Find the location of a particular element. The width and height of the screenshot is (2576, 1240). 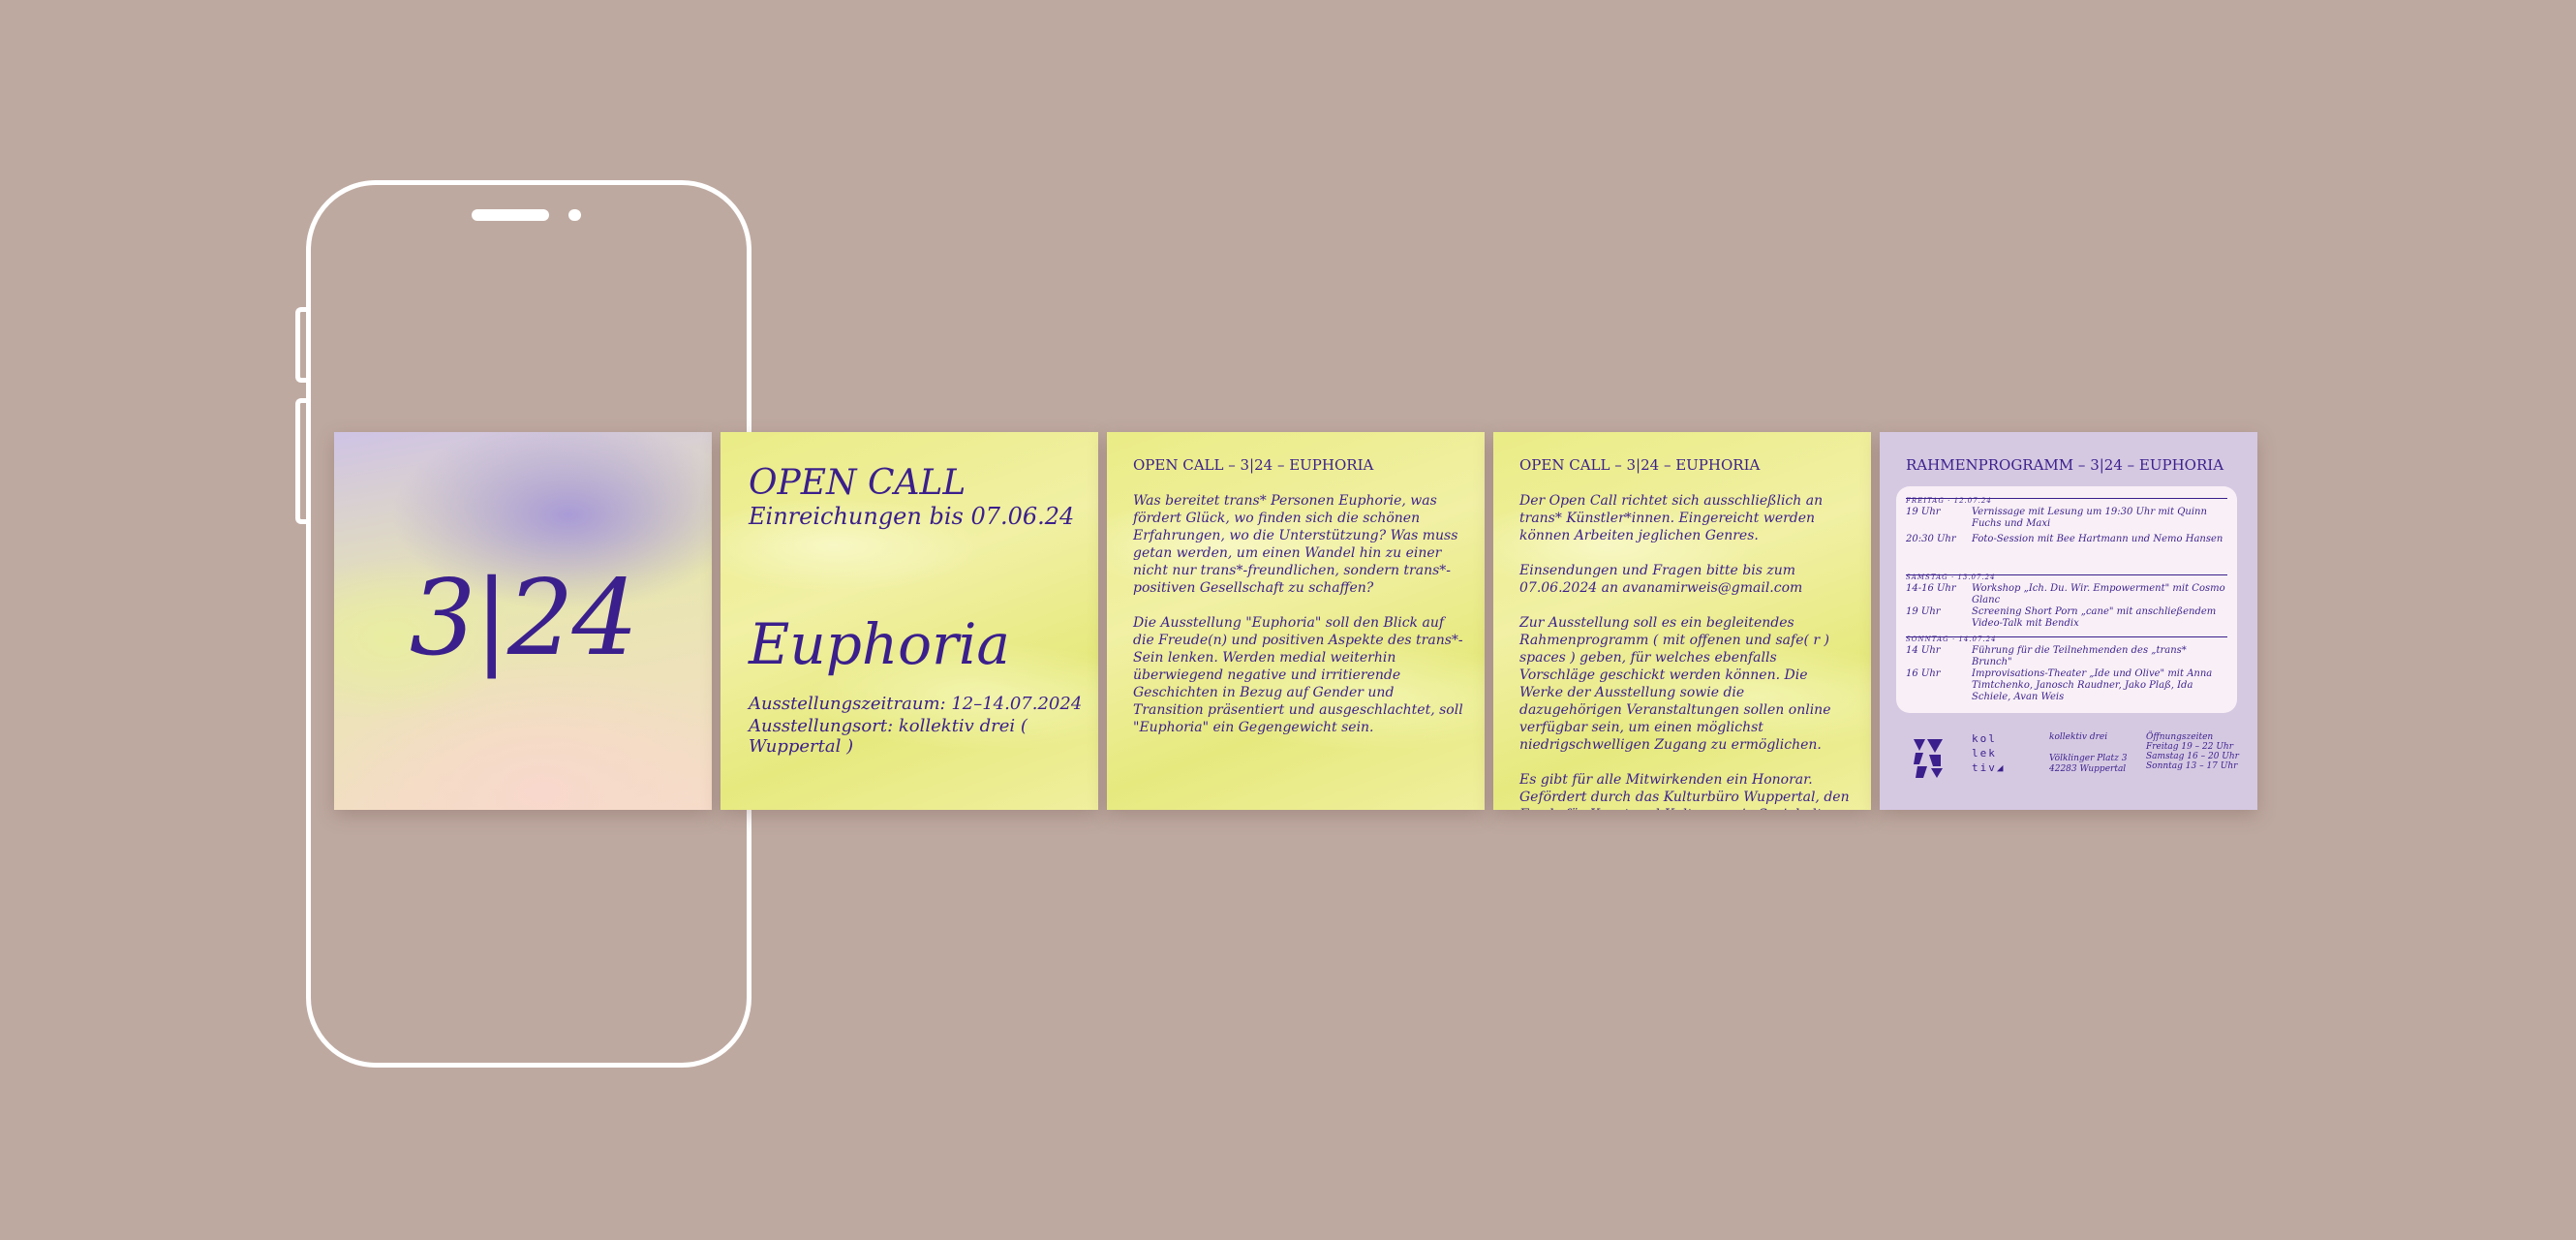

kollektiv-wordmark: kol lek tiv◢ is located at coordinates (1989, 753).